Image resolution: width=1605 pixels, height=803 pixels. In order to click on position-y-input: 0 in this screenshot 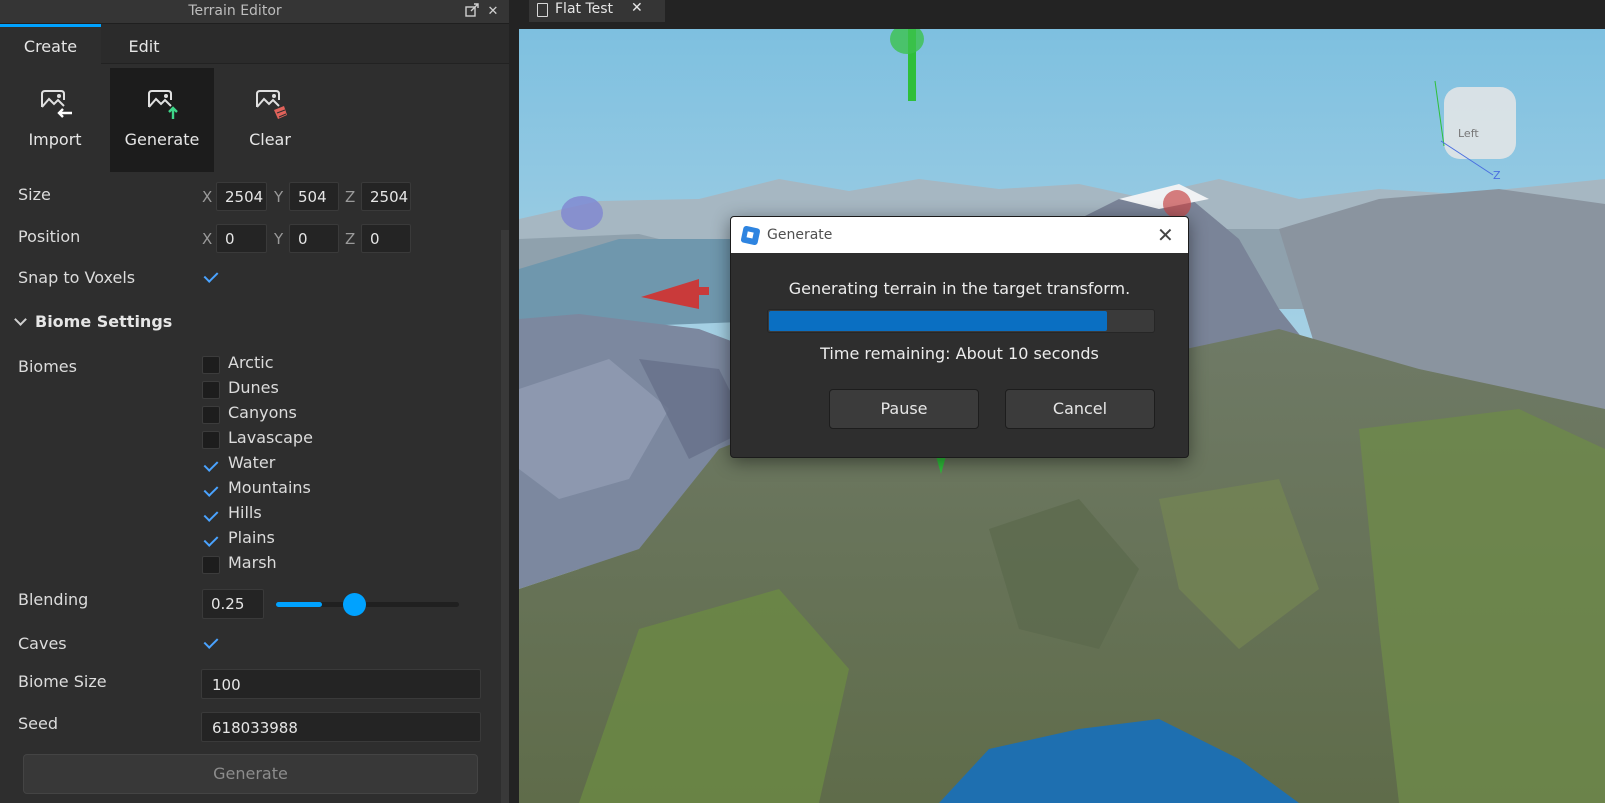, I will do `click(314, 238)`.